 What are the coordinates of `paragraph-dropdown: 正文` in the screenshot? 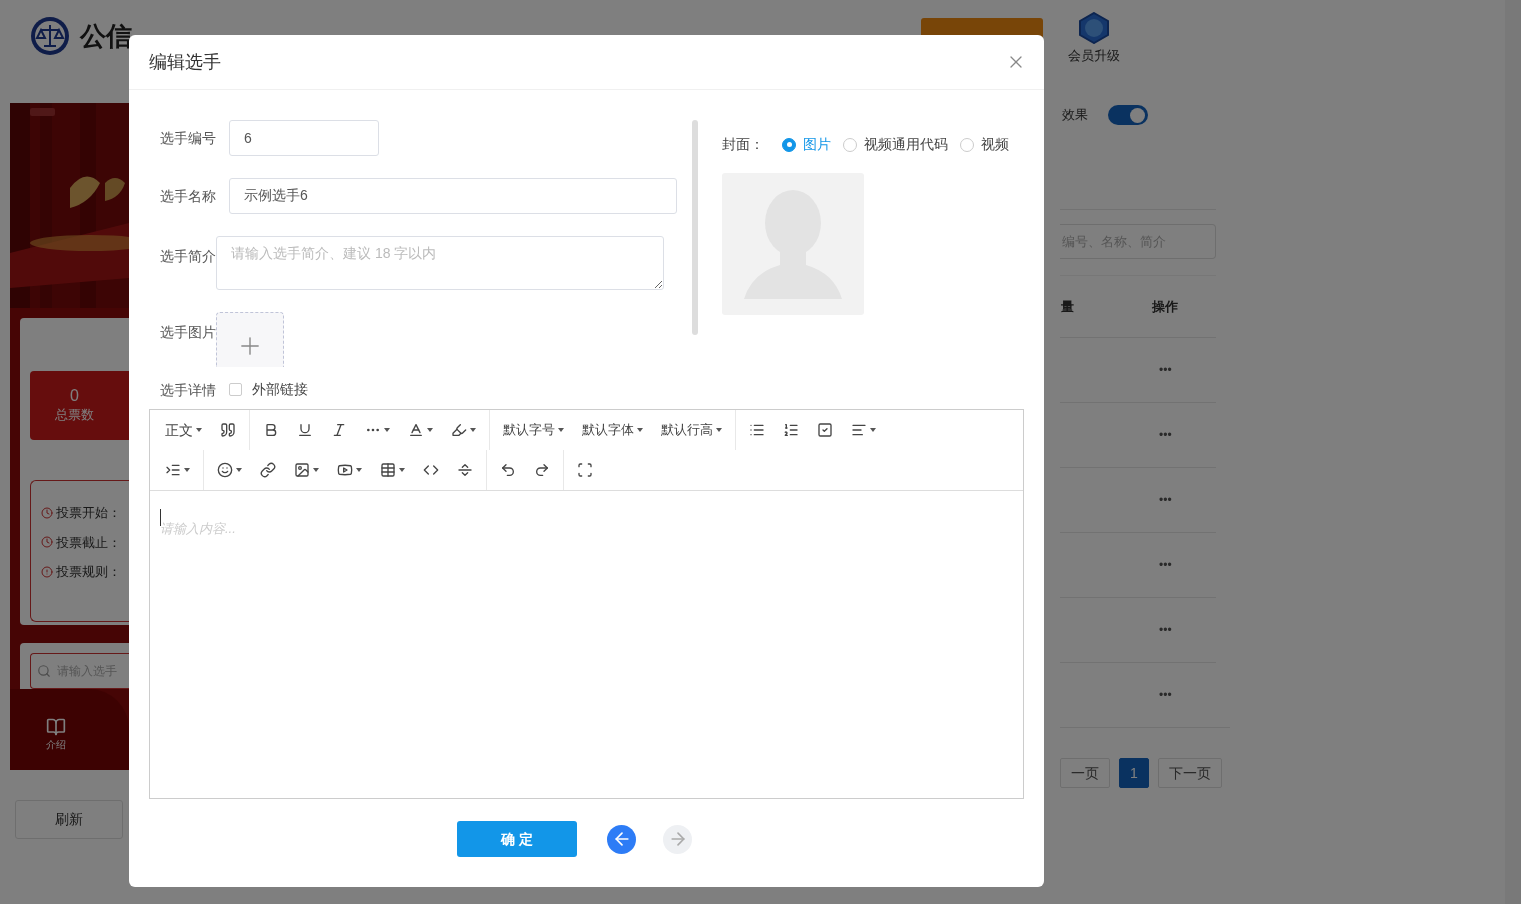 It's located at (183, 430).